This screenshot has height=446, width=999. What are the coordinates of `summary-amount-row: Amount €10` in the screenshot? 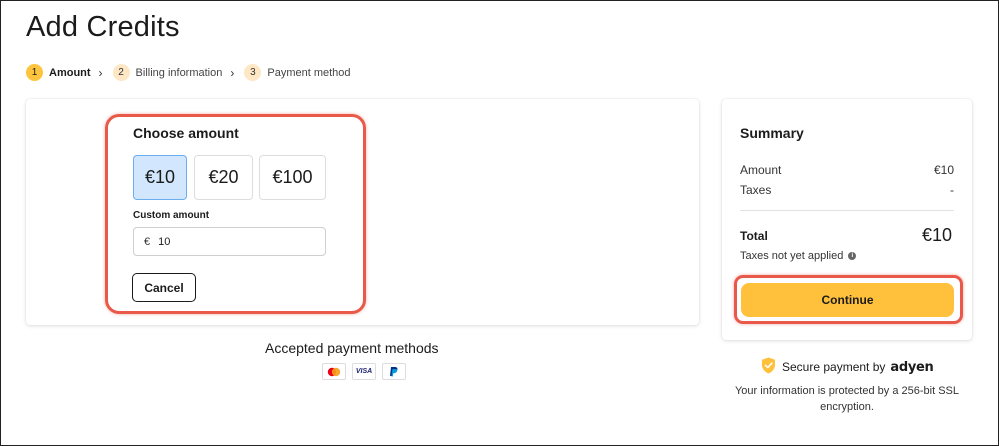 It's located at (847, 170).